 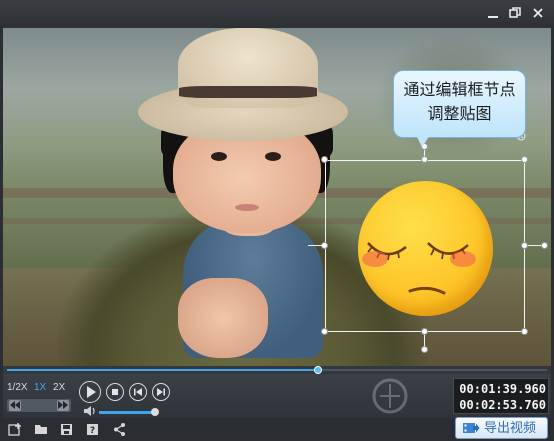 I want to click on play-icon, so click(x=91, y=392).